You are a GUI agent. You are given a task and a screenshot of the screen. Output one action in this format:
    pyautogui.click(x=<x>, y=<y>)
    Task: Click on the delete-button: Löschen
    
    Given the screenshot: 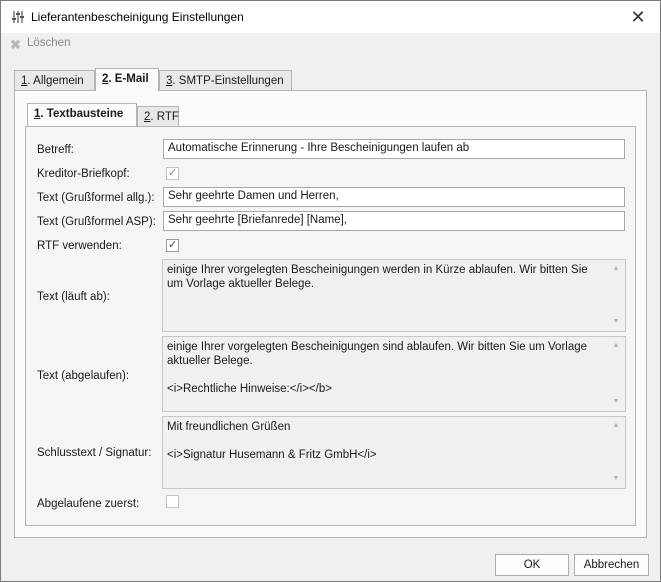 What is the action you would take?
    pyautogui.click(x=48, y=43)
    